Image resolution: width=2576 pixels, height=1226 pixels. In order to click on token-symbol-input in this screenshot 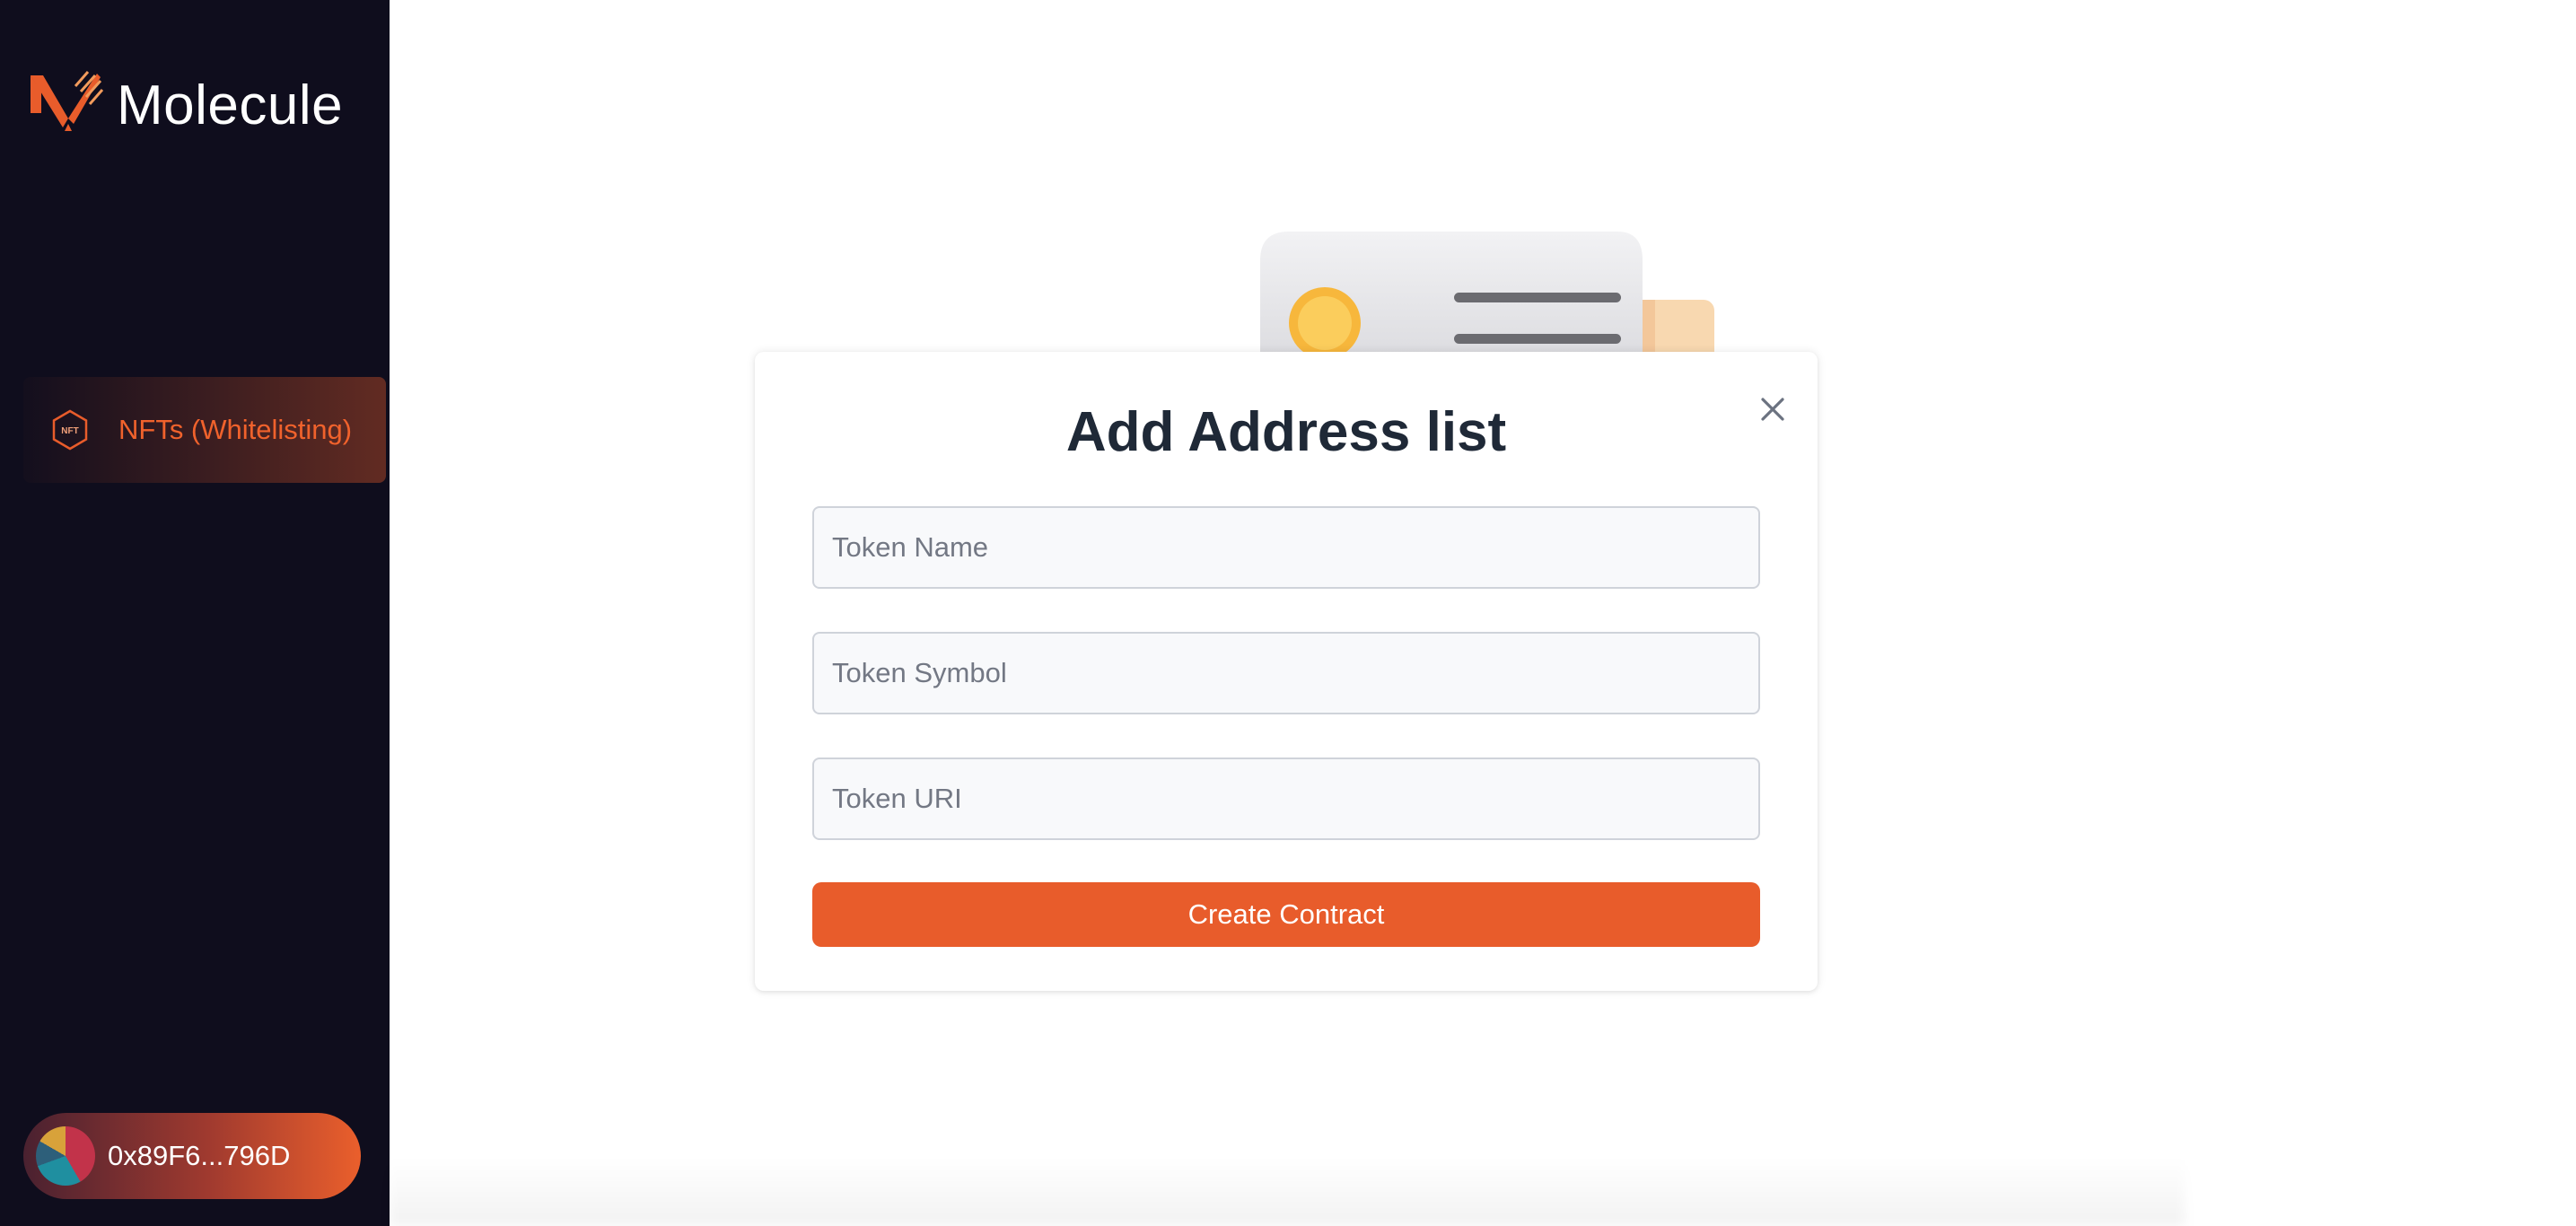, I will do `click(1286, 673)`.